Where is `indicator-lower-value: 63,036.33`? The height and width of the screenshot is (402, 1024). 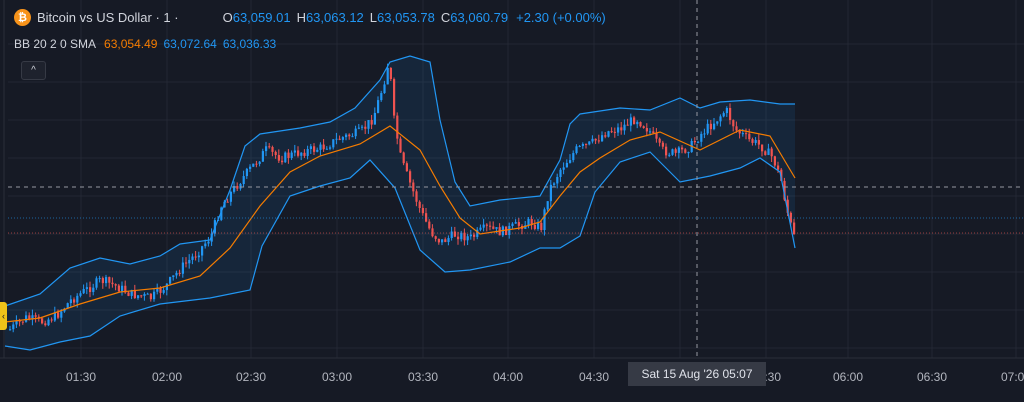 indicator-lower-value: 63,036.33 is located at coordinates (249, 44).